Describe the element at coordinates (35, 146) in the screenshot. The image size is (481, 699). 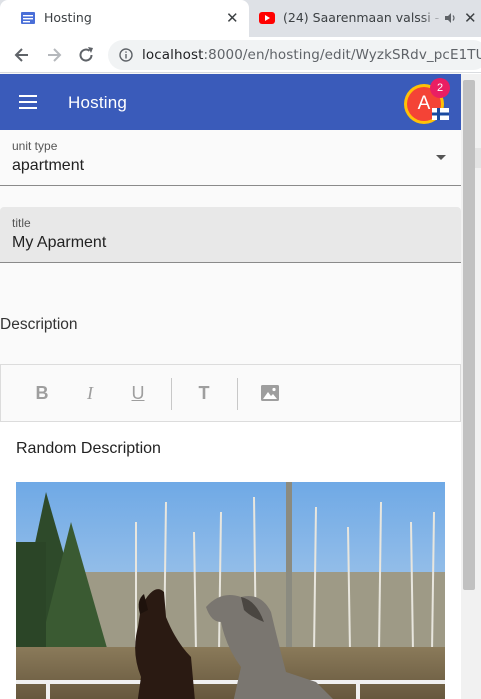
I see `unit-type-label: unit type` at that location.